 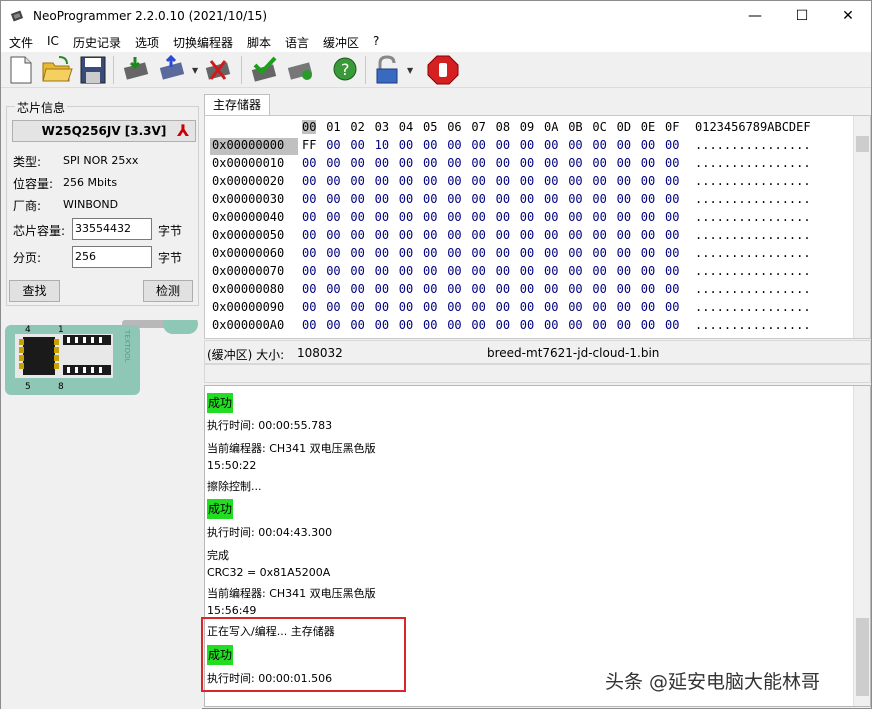 I want to click on menu-language: 语言, so click(x=297, y=42).